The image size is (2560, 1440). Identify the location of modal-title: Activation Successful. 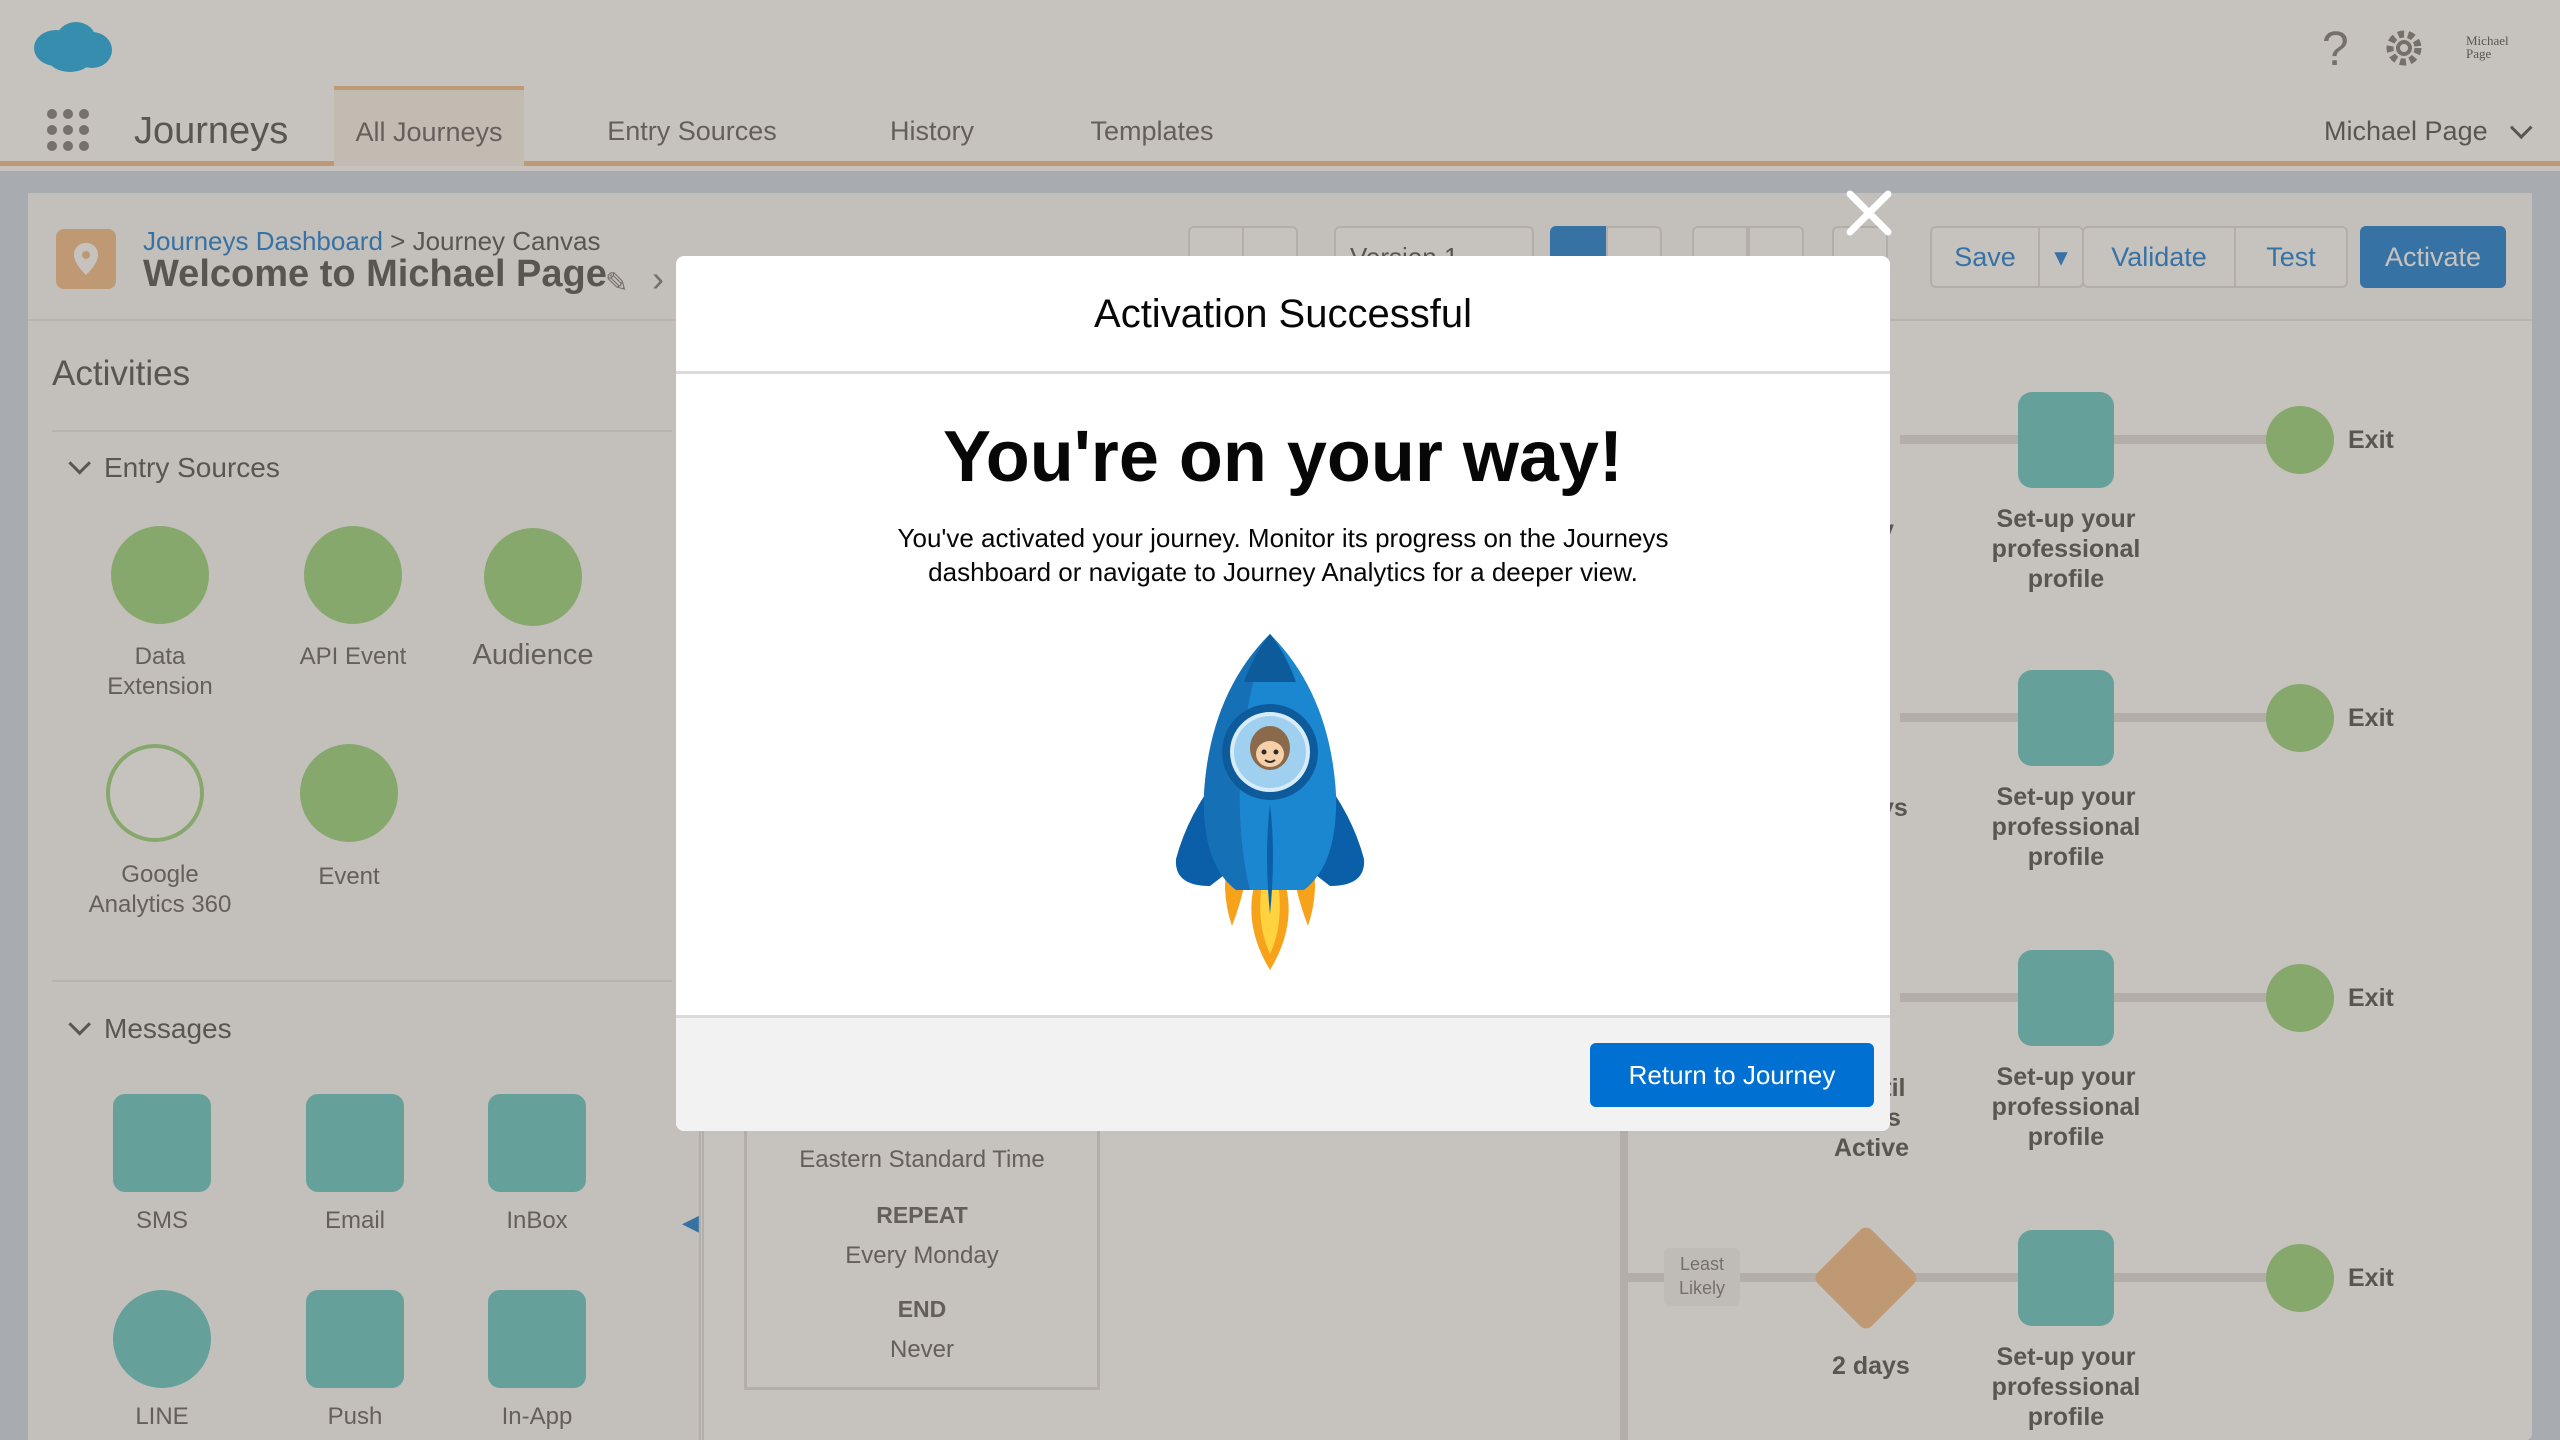
(1283, 315).